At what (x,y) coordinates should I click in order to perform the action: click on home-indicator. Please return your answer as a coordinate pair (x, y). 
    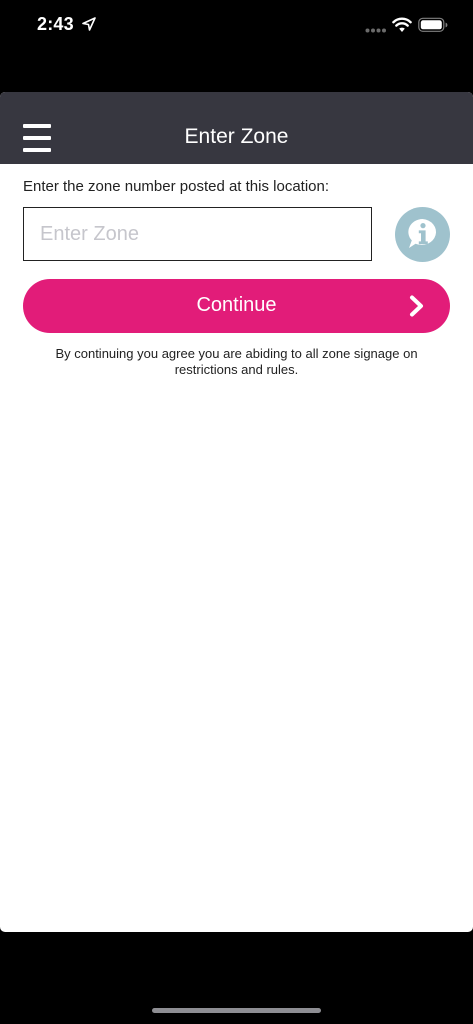
    Looking at the image, I should click on (236, 1010).